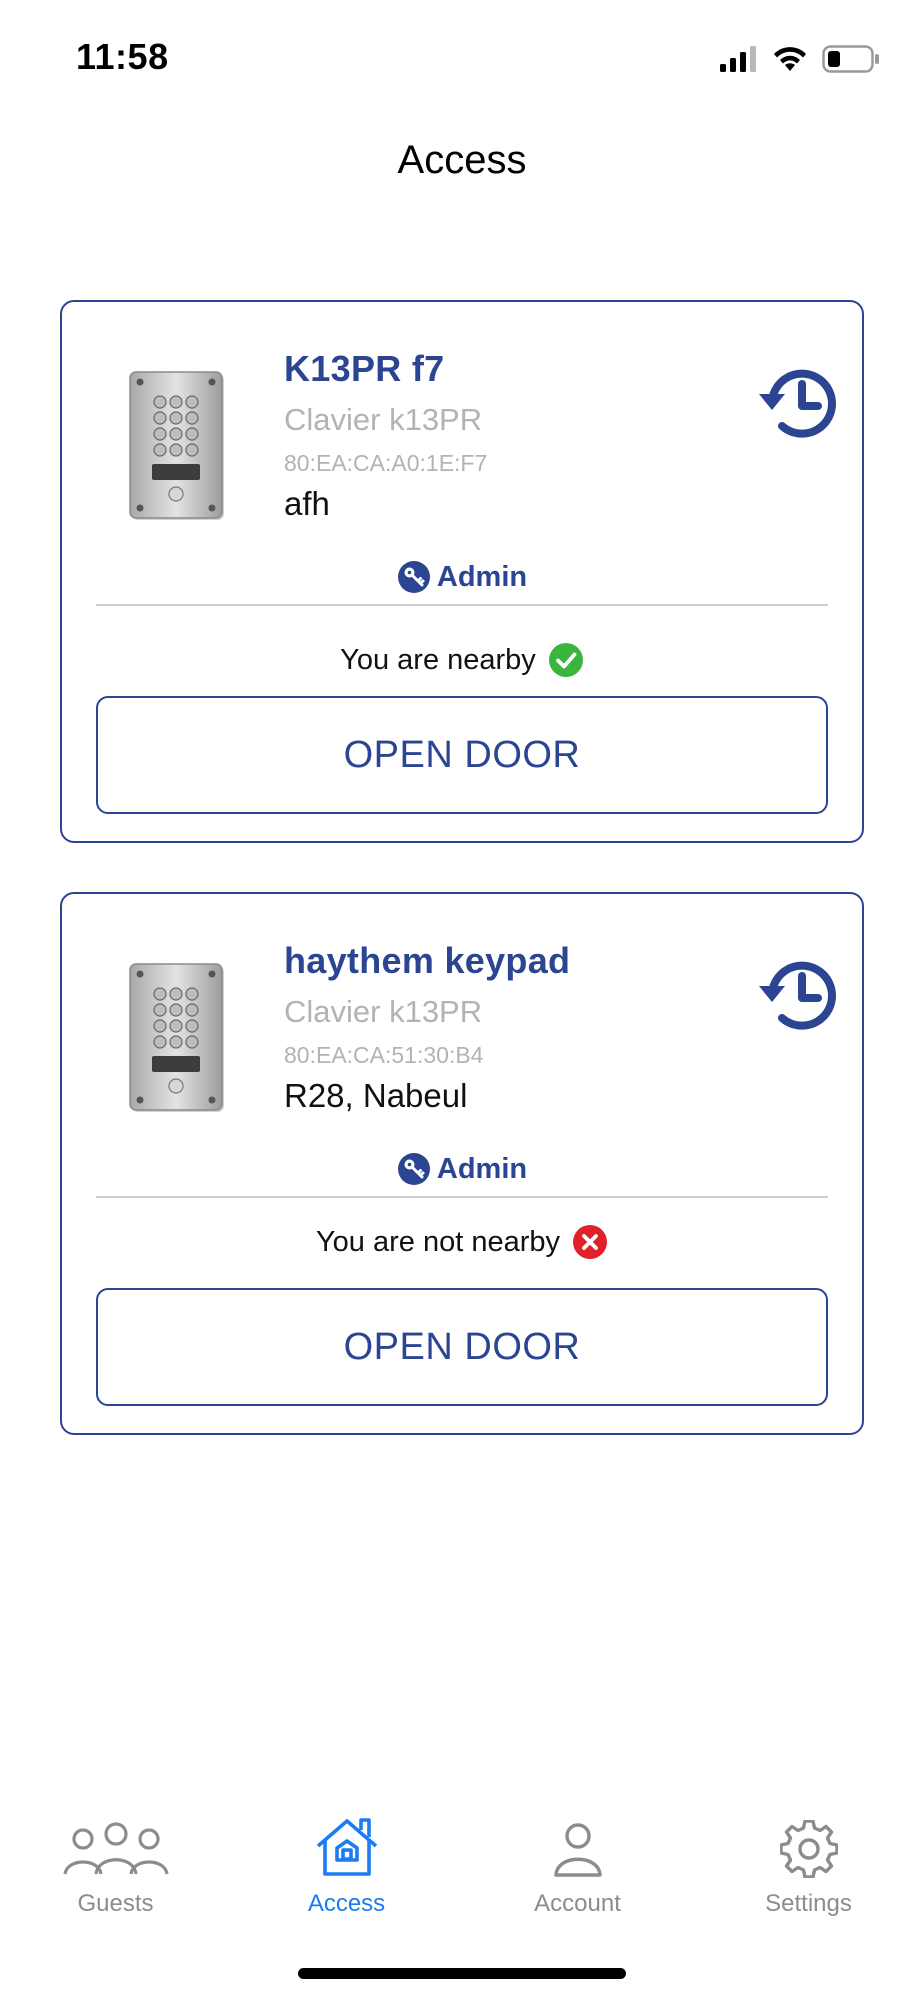 Image resolution: width=924 pixels, height=2000 pixels. What do you see at coordinates (850, 59) in the screenshot?
I see `battery-icon` at bounding box center [850, 59].